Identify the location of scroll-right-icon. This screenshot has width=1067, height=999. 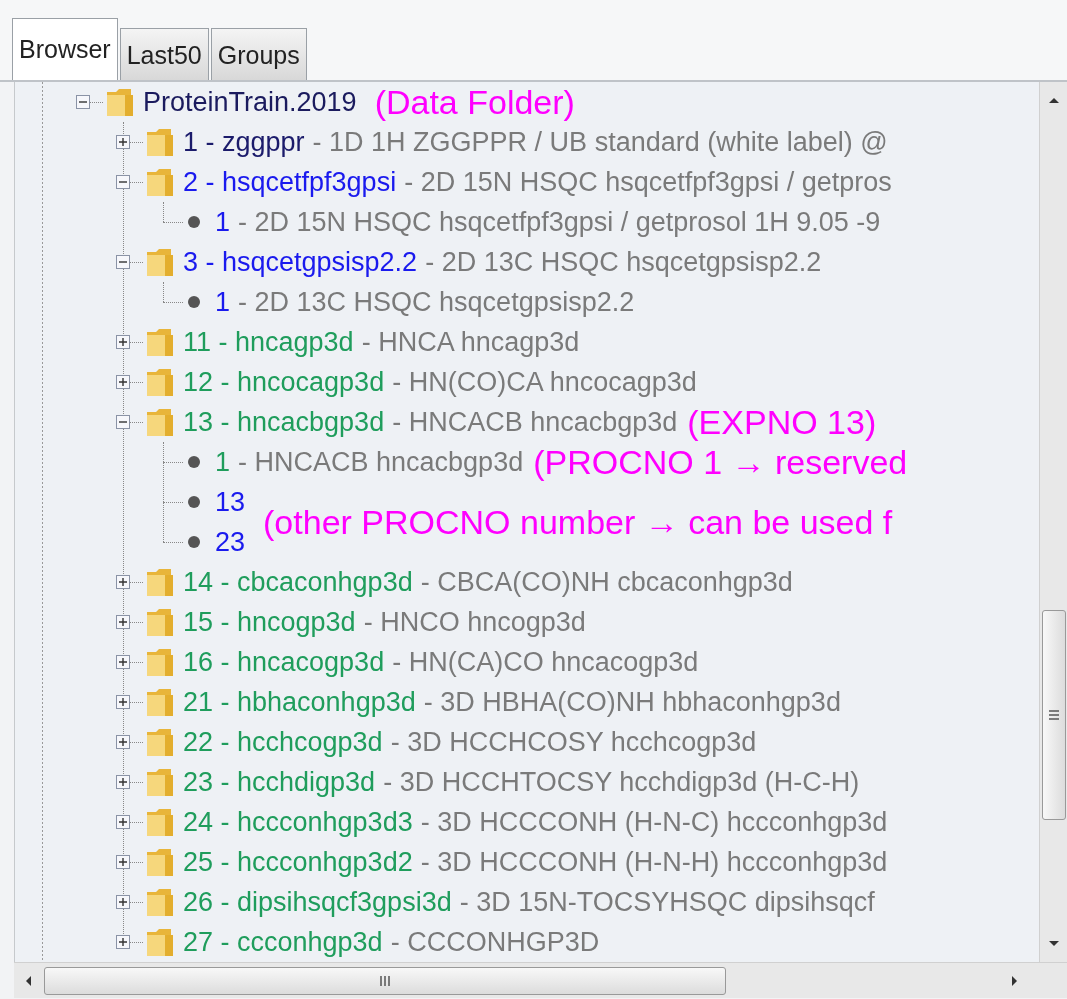
(1015, 980).